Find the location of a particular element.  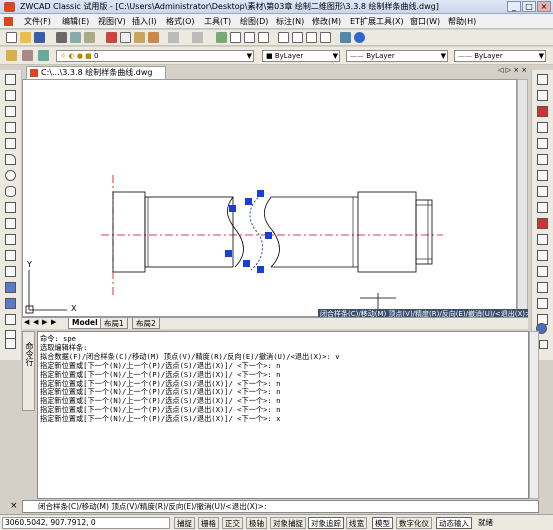

point-icon is located at coordinates (10, 271).